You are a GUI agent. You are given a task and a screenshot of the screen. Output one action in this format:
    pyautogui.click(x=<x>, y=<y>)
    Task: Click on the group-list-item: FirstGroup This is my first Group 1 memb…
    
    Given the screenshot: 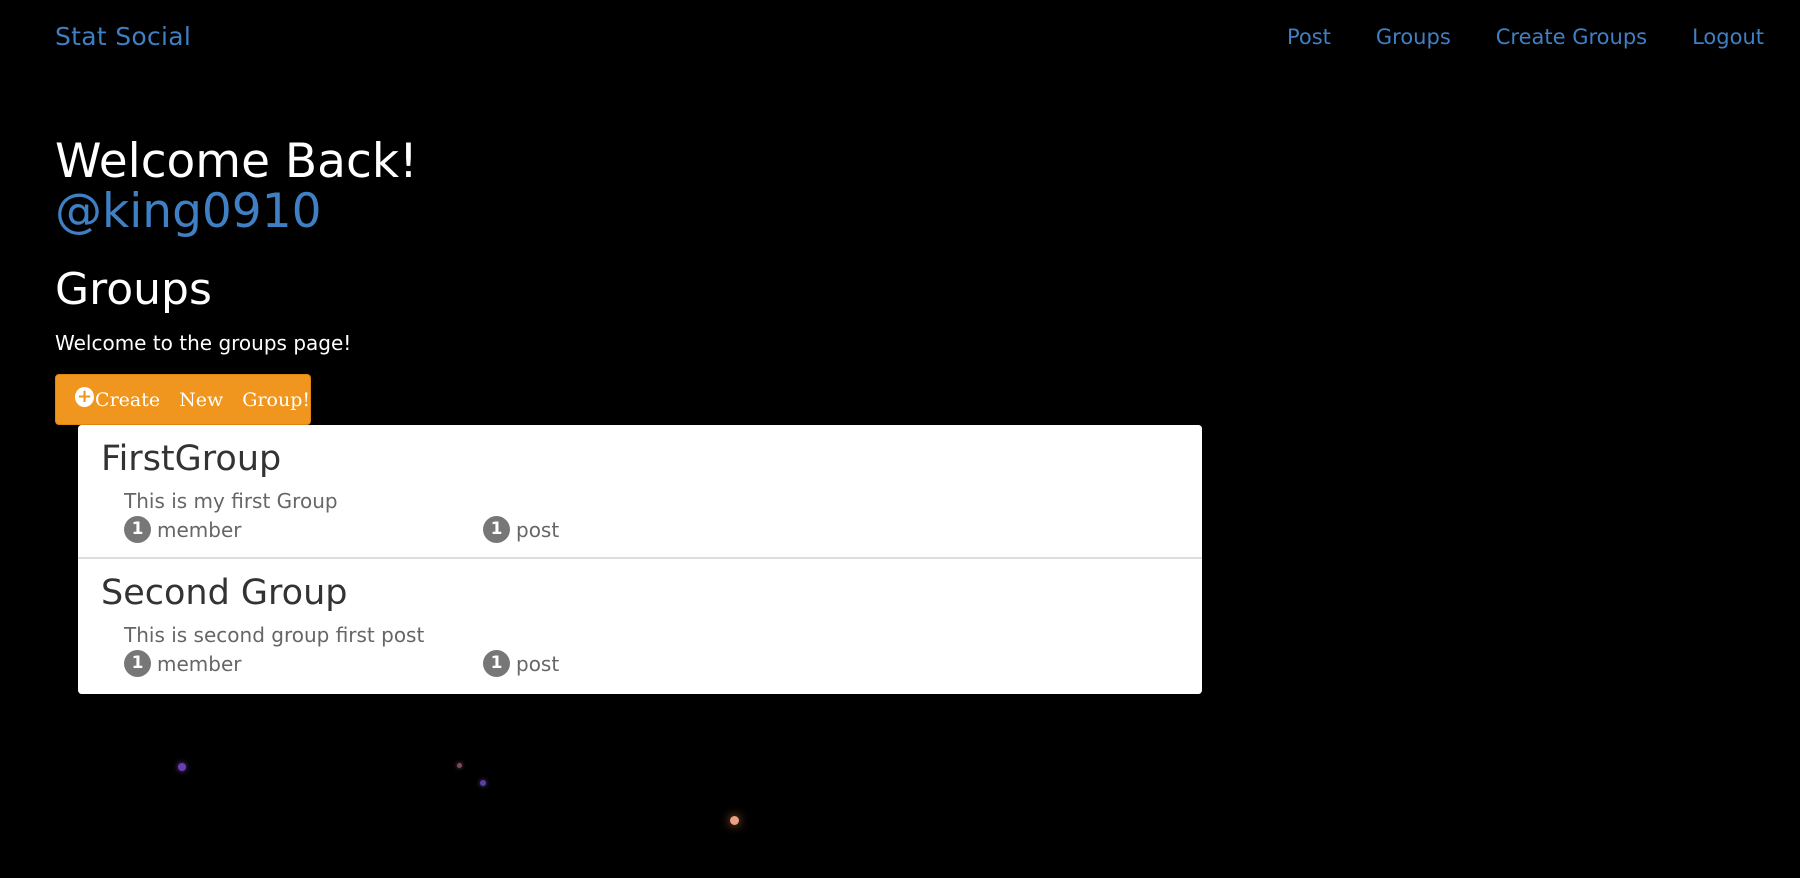 What is the action you would take?
    pyautogui.click(x=640, y=492)
    